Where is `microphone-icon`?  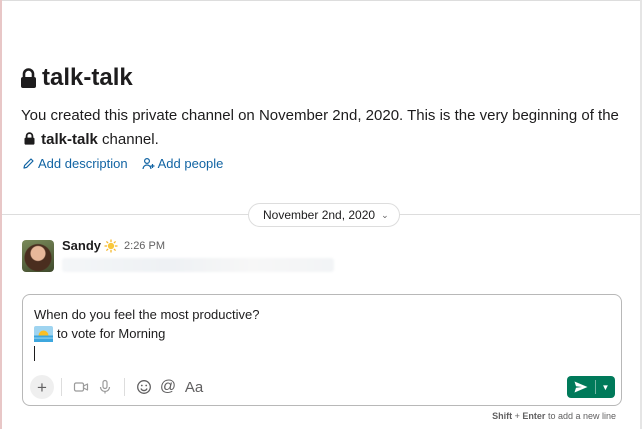
microphone-icon is located at coordinates (105, 386).